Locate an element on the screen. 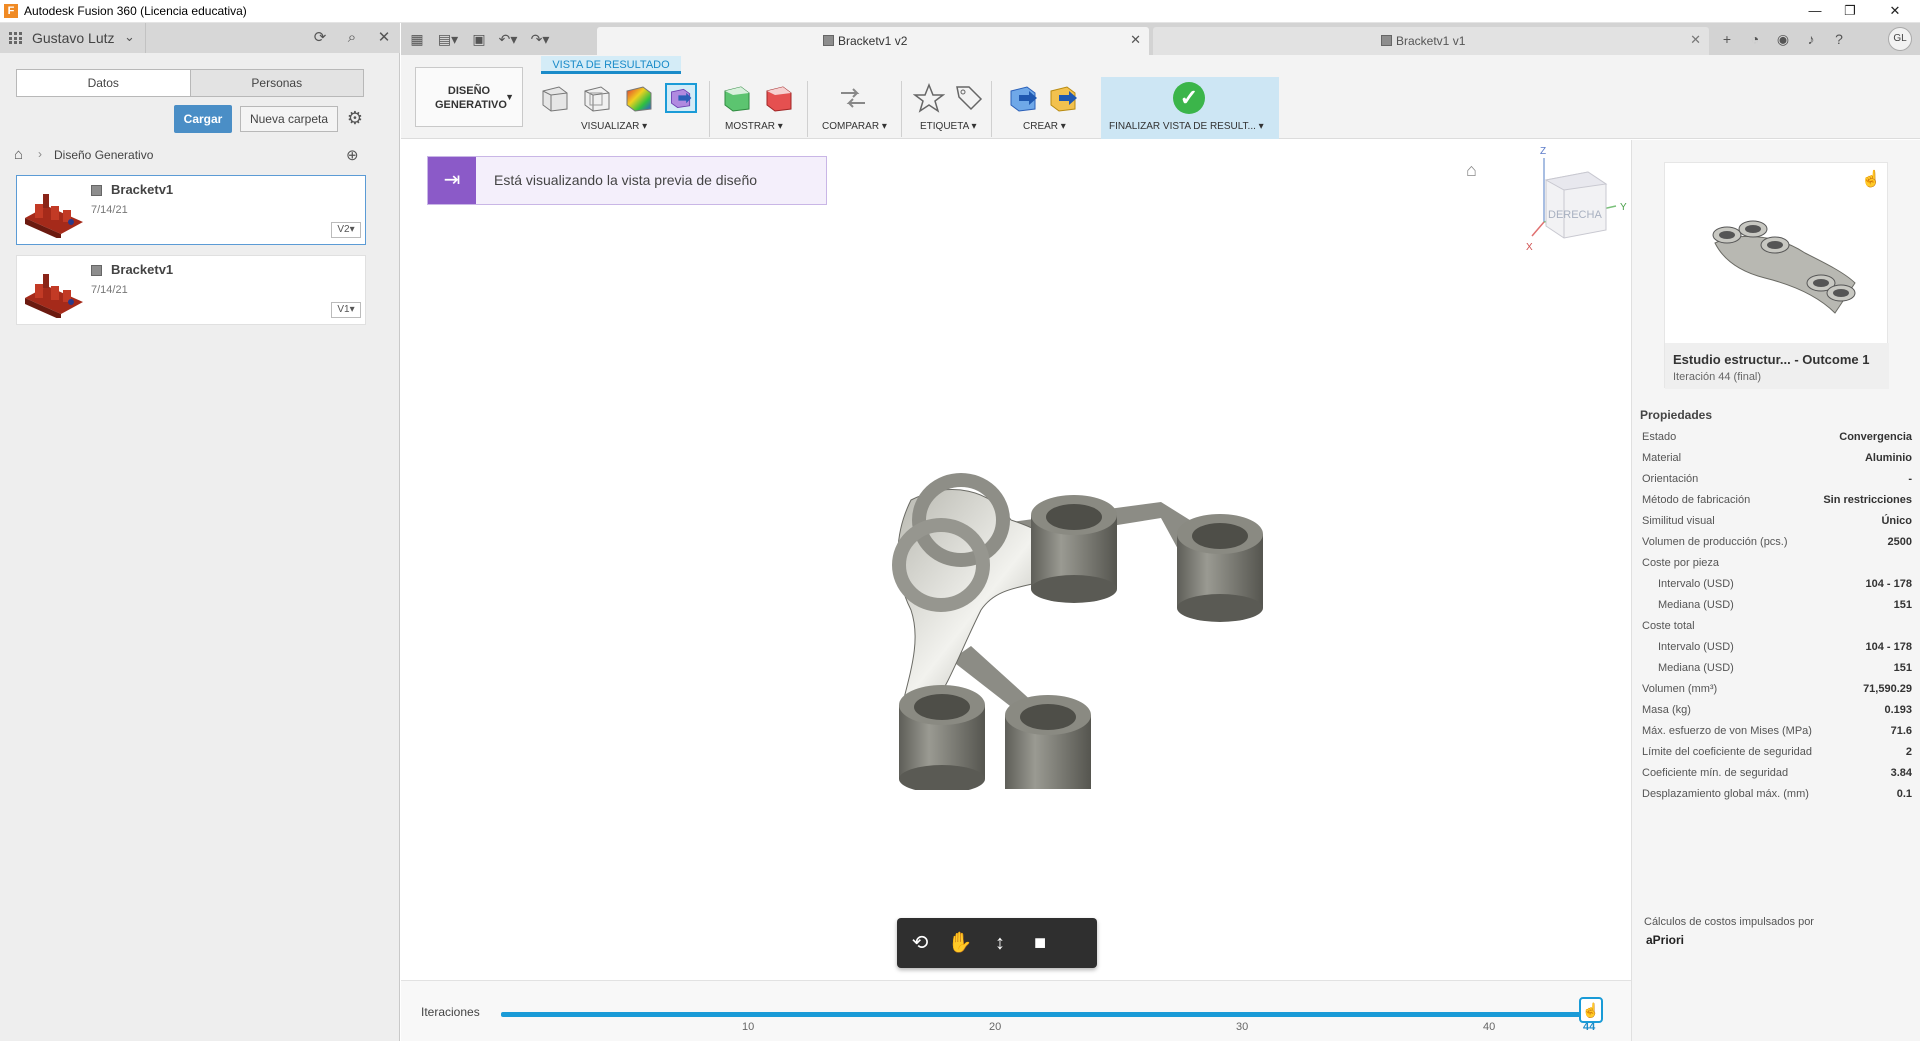 This screenshot has width=1920, height=1041. breadcrumb-item: Diseño Generativo is located at coordinates (103, 155).